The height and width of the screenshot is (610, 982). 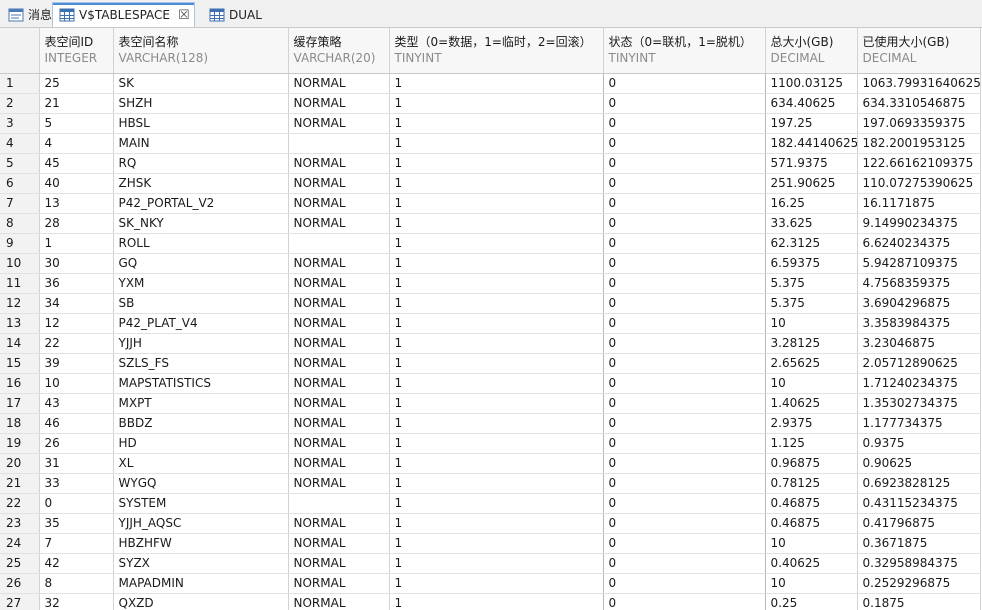 I want to click on table-row: 20 31 XL NORMAL 1 0 0.96875 0.90625, so click(x=490, y=463).